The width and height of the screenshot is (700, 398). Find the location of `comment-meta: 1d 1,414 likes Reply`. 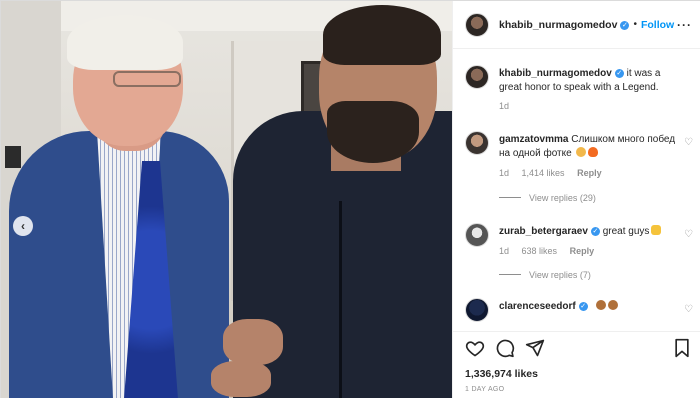

comment-meta: 1d 1,414 likes Reply is located at coordinates (555, 173).